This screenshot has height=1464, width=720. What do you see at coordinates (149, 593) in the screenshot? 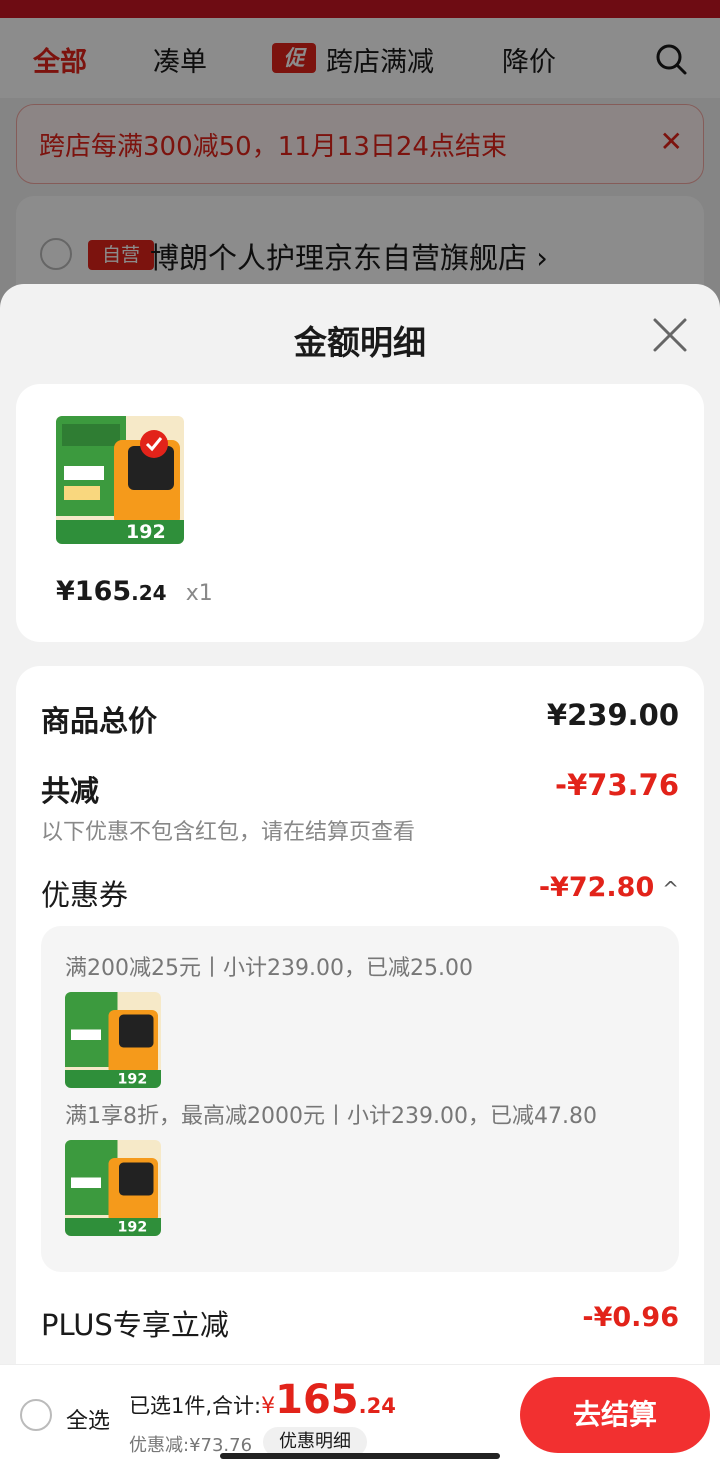
I see `price-decimal: .24` at bounding box center [149, 593].